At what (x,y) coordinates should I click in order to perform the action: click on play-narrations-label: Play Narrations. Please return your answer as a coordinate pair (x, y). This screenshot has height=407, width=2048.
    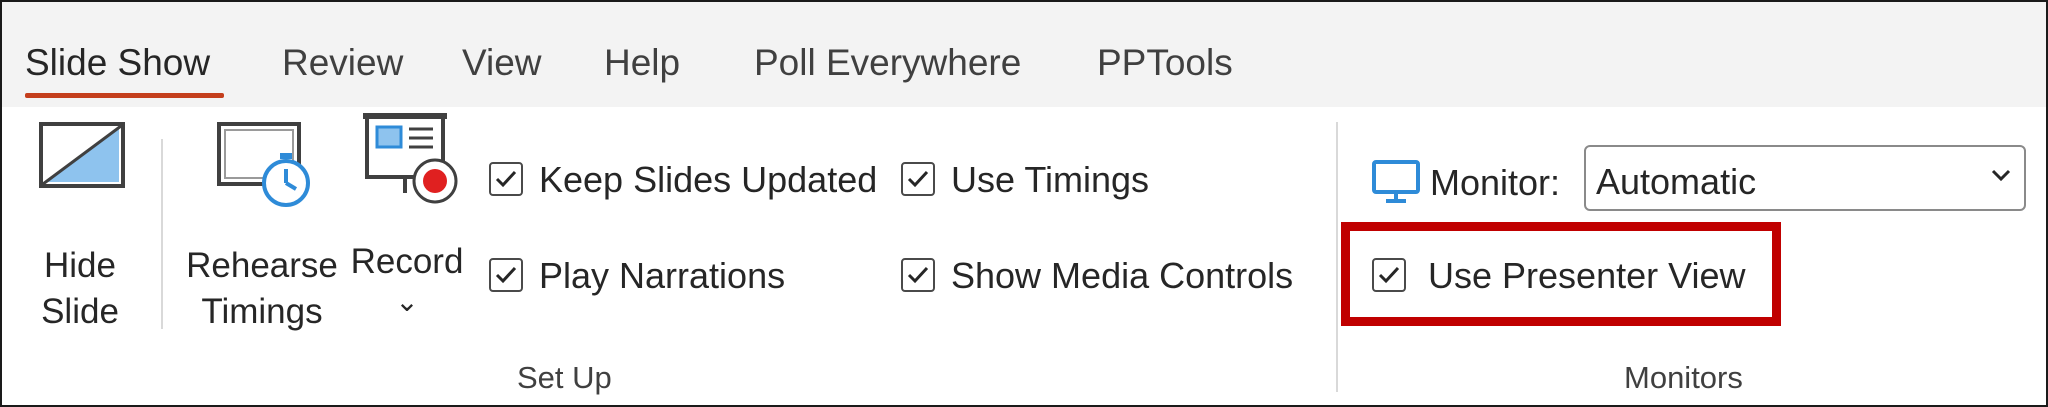
    Looking at the image, I should click on (662, 275).